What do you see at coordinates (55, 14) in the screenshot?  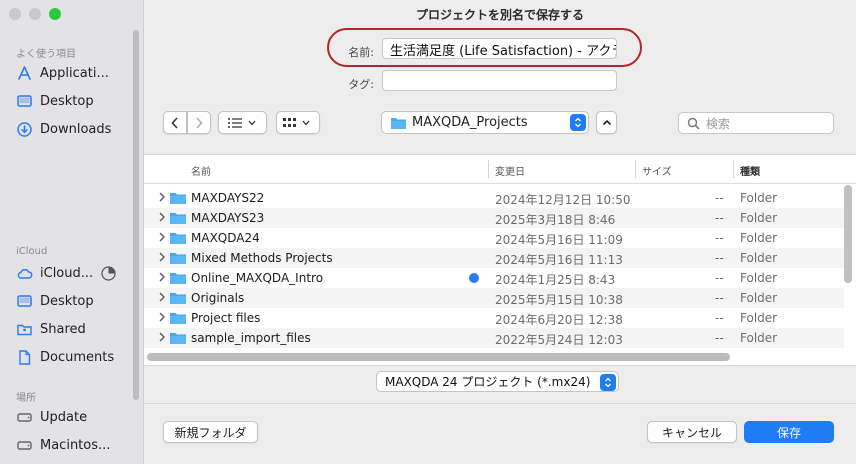 I see `maximize-window-button` at bounding box center [55, 14].